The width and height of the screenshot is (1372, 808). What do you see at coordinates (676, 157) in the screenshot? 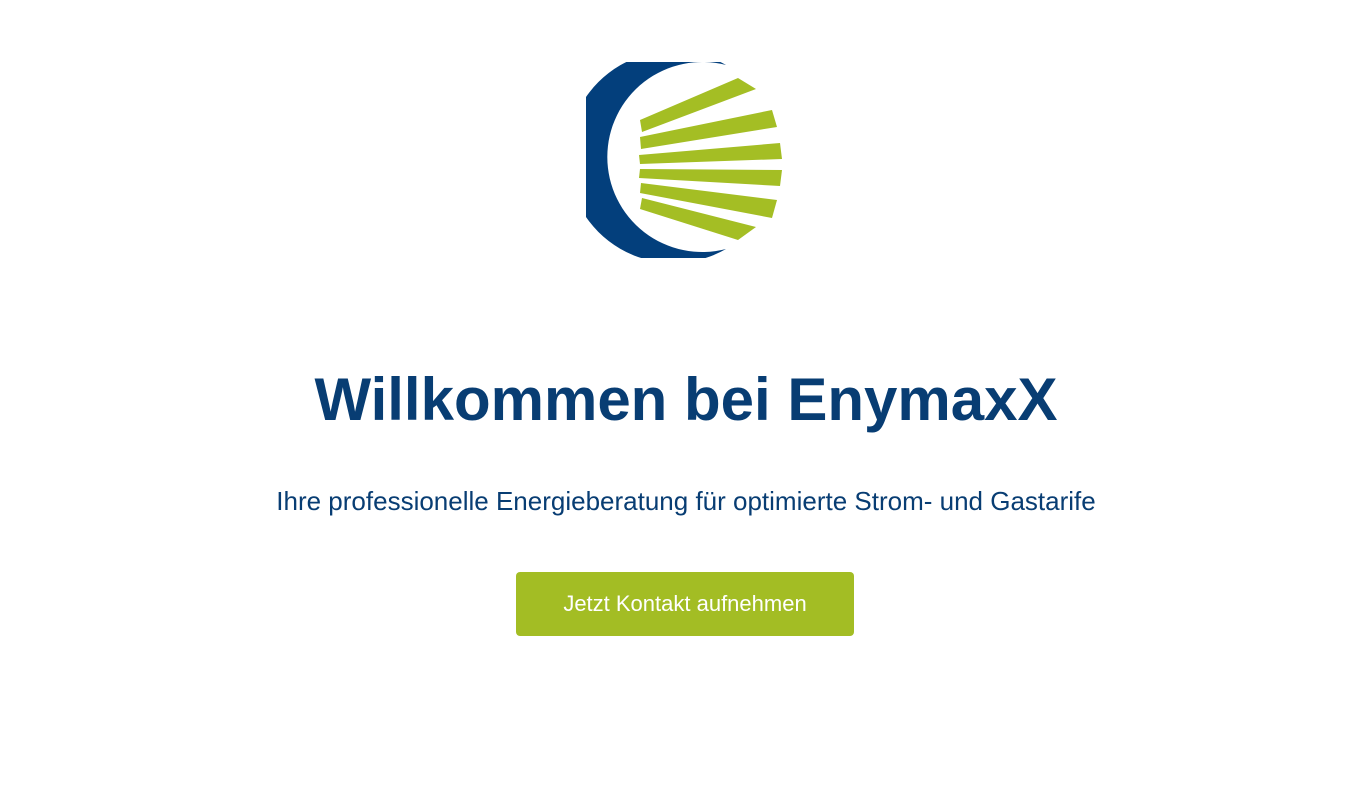
I see `enymaxx-logo-icon` at bounding box center [676, 157].